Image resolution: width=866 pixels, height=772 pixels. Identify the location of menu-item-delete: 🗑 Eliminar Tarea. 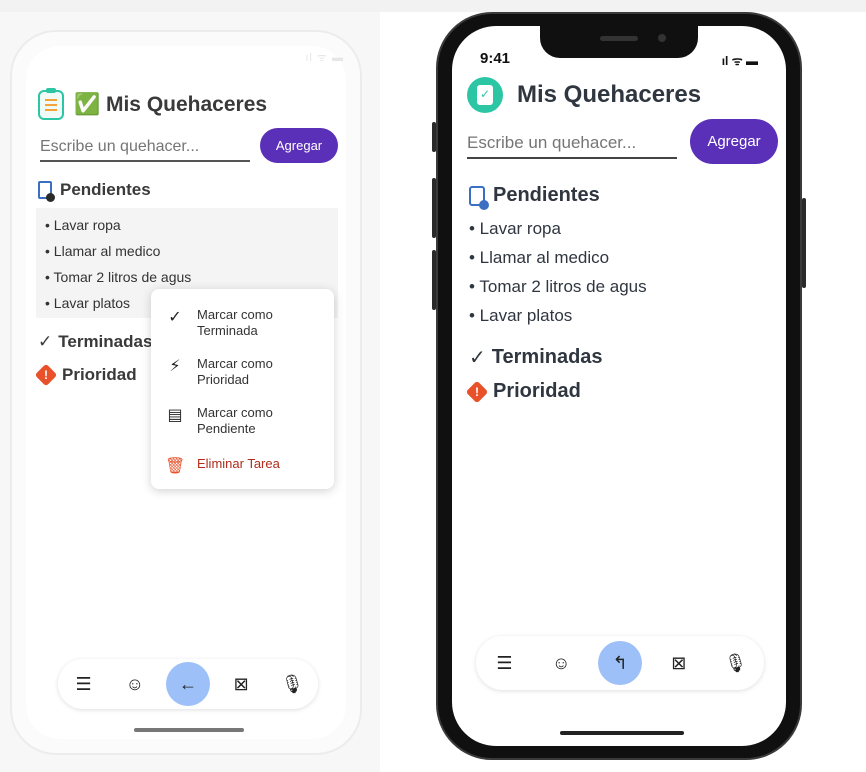
(222, 466).